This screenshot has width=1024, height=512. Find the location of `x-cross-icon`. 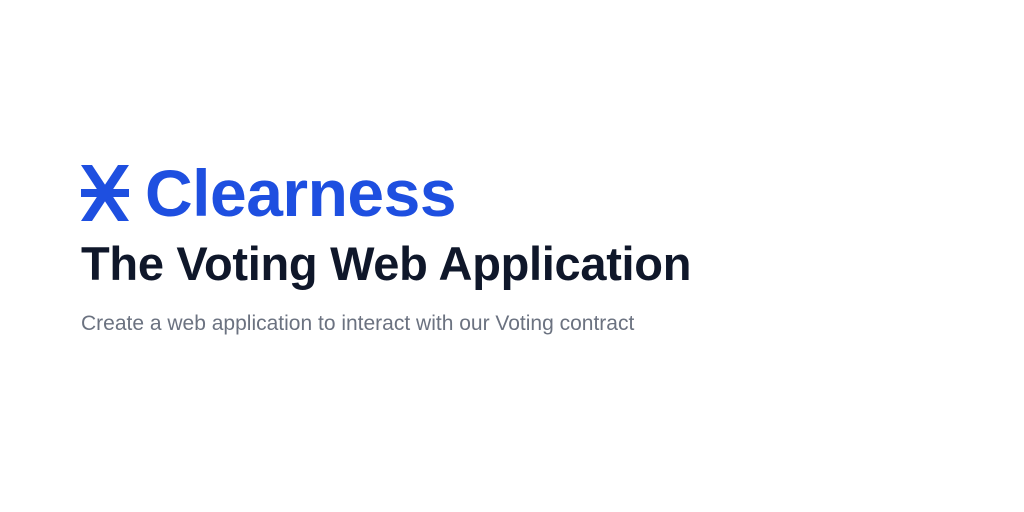

x-cross-icon is located at coordinates (105, 193).